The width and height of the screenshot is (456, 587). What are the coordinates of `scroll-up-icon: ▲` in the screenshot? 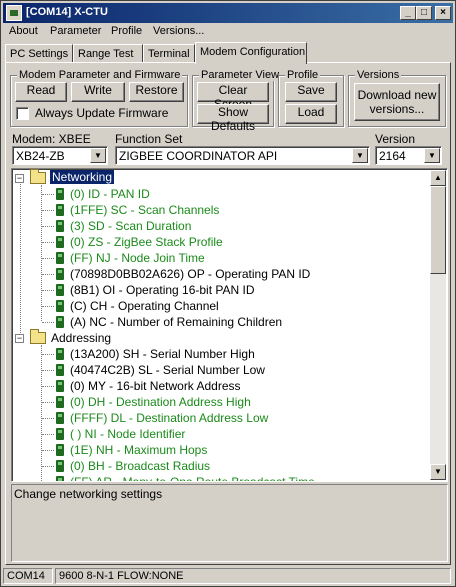 It's located at (438, 178).